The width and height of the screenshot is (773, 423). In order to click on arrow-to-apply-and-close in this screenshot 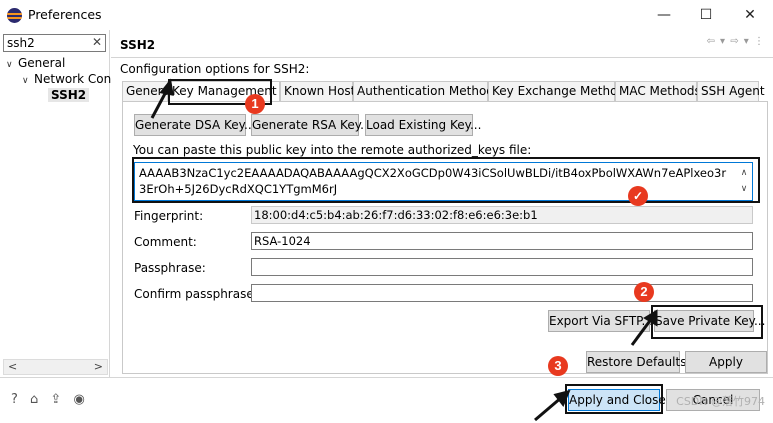, I will do `click(548, 408)`.